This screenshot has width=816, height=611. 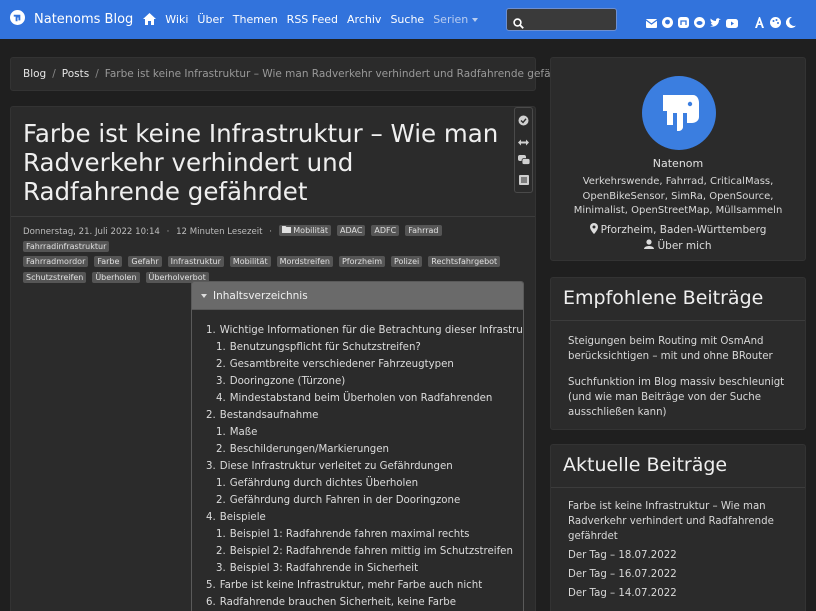 What do you see at coordinates (250, 261) in the screenshot?
I see `tag-mobilitaet: Mobilität` at bounding box center [250, 261].